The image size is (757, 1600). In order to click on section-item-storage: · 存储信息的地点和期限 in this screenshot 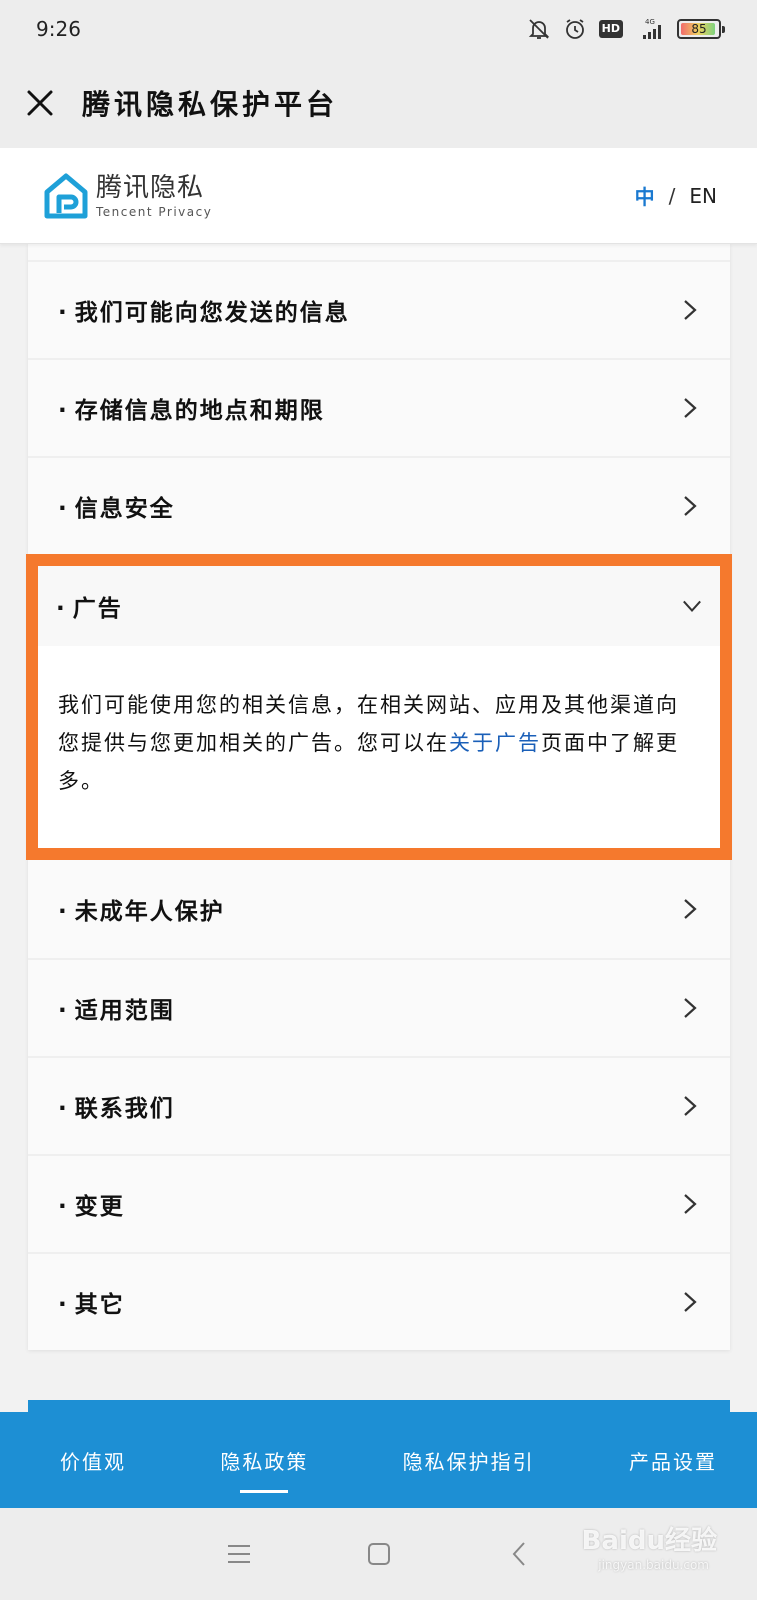, I will do `click(379, 407)`.